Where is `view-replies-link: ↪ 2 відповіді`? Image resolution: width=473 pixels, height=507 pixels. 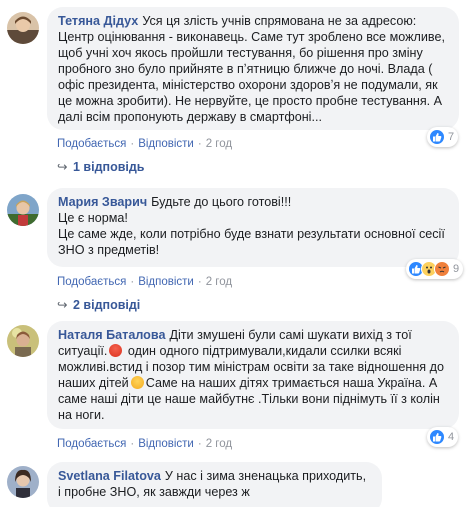
view-replies-link: ↪ 2 відповіді is located at coordinates (98, 305).